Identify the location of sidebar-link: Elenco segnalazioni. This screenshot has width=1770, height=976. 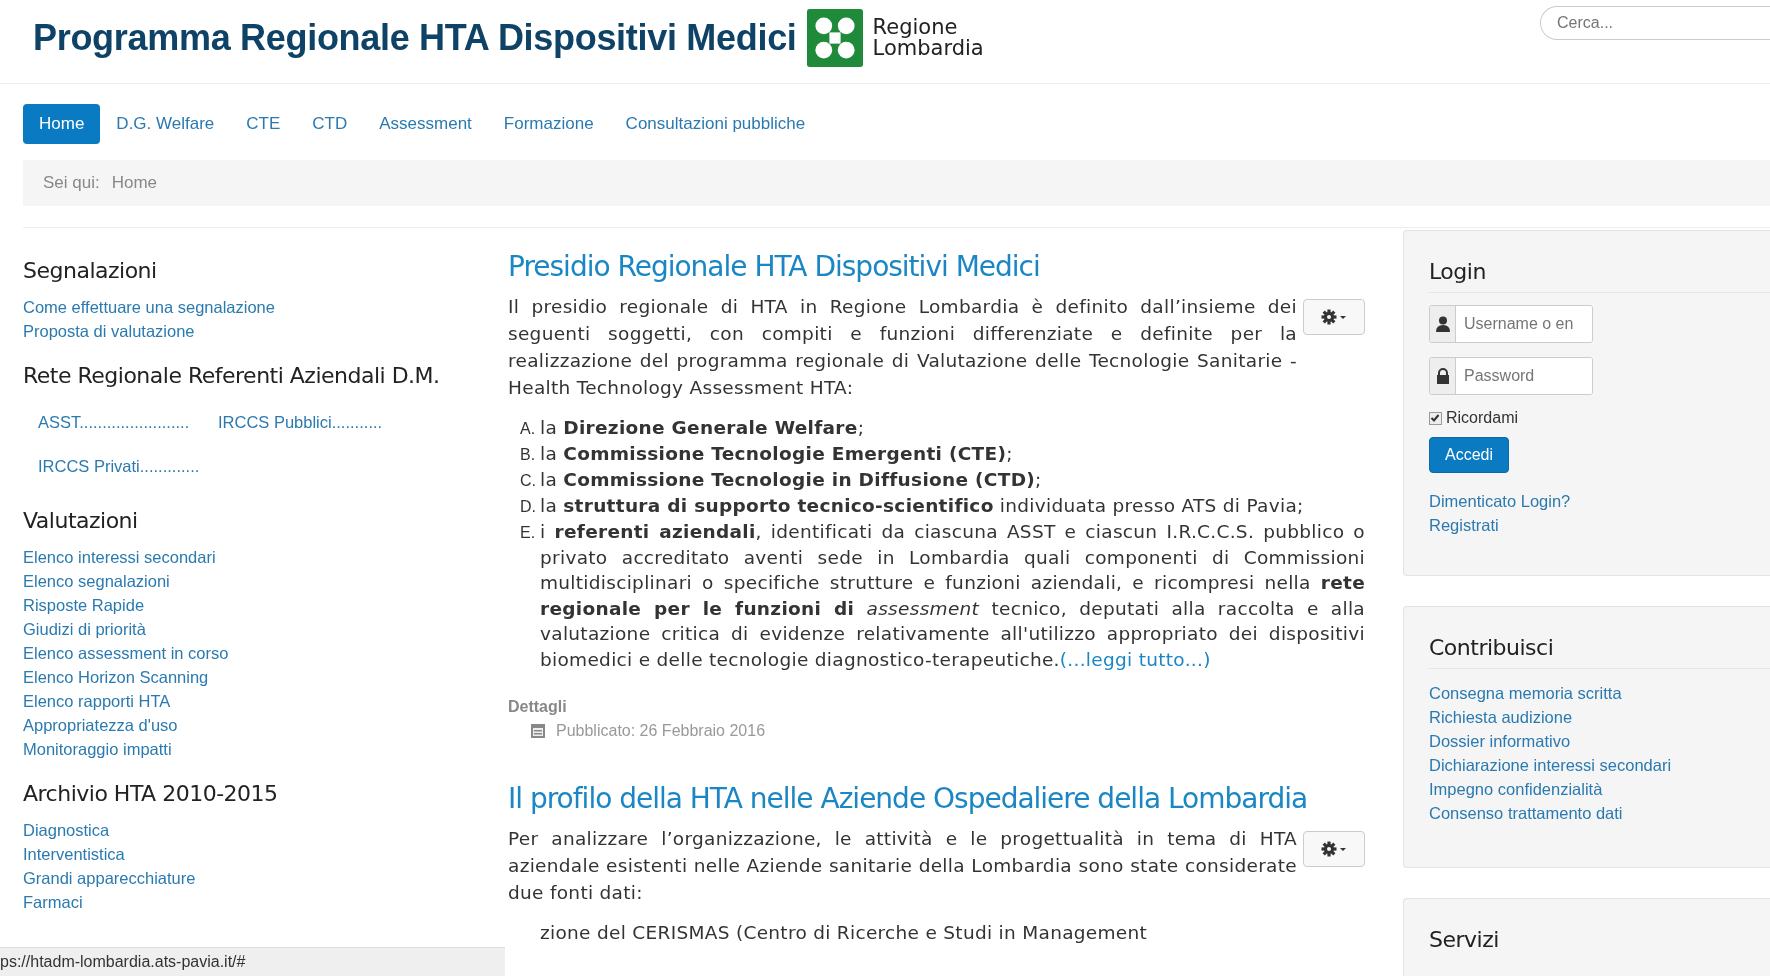
(96, 581).